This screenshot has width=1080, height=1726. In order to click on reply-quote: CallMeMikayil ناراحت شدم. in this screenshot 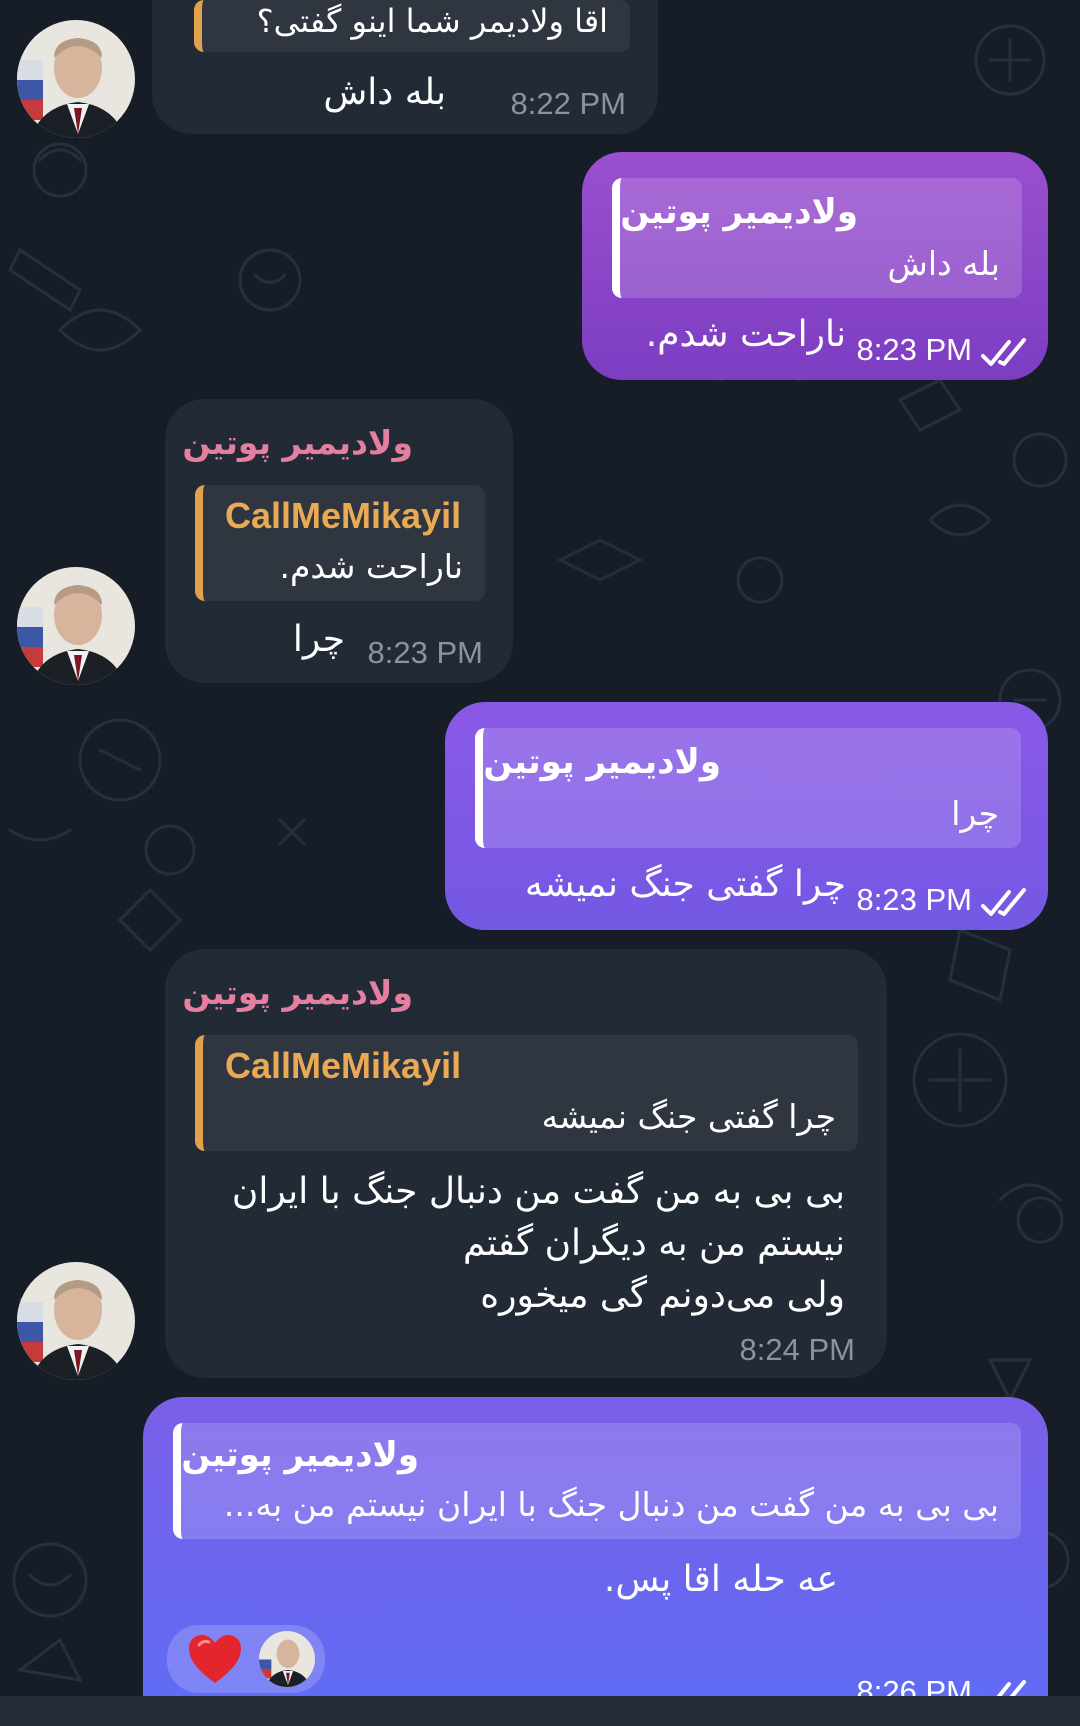, I will do `click(340, 543)`.